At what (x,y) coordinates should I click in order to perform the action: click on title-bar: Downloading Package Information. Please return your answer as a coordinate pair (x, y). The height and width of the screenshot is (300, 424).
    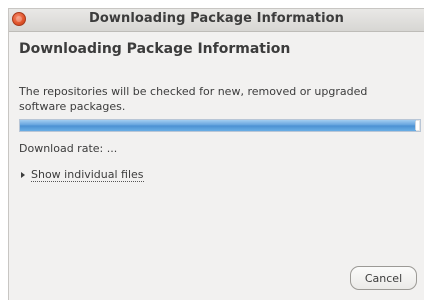
    Looking at the image, I should click on (216, 20).